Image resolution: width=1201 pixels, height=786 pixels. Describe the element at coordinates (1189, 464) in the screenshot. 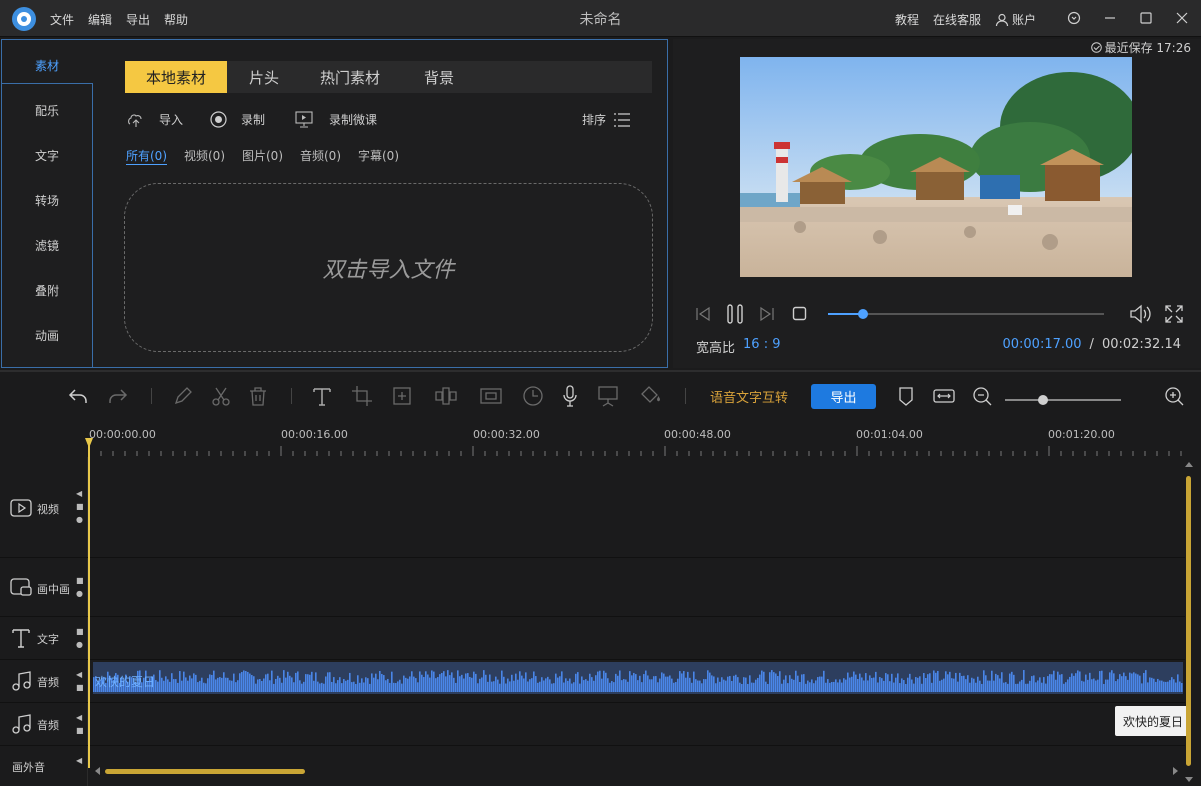

I see `scroll-up-icon` at that location.